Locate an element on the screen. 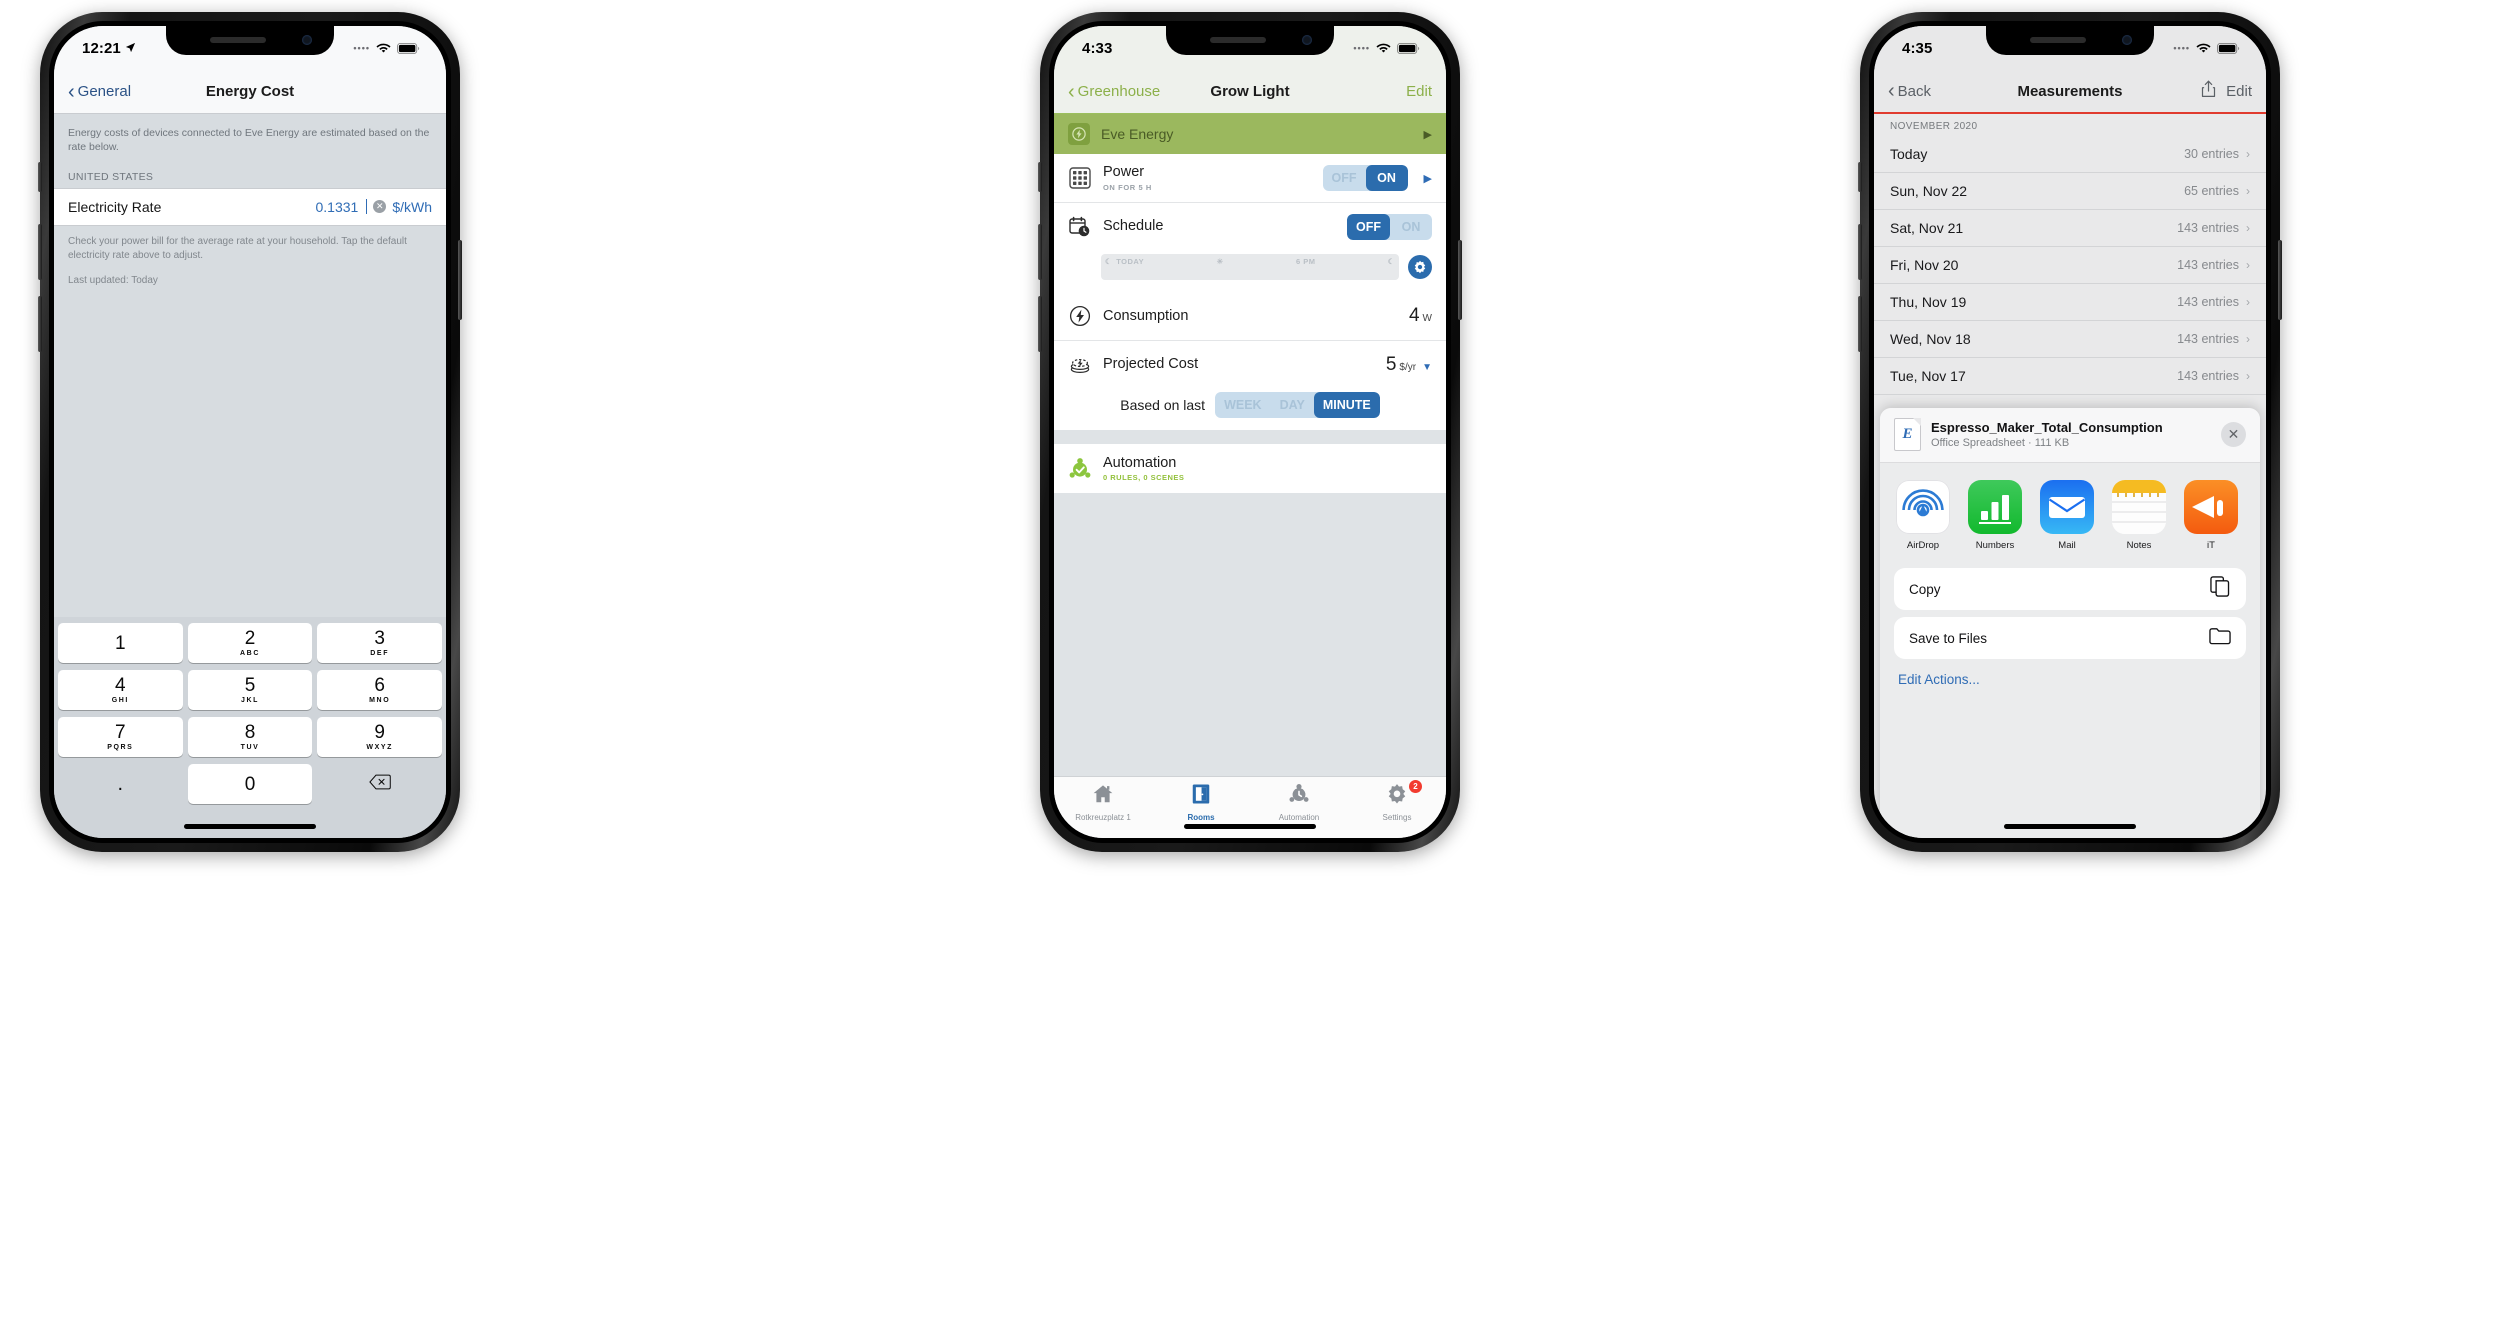  tab-settings: Settings 2 is located at coordinates (1397, 801).